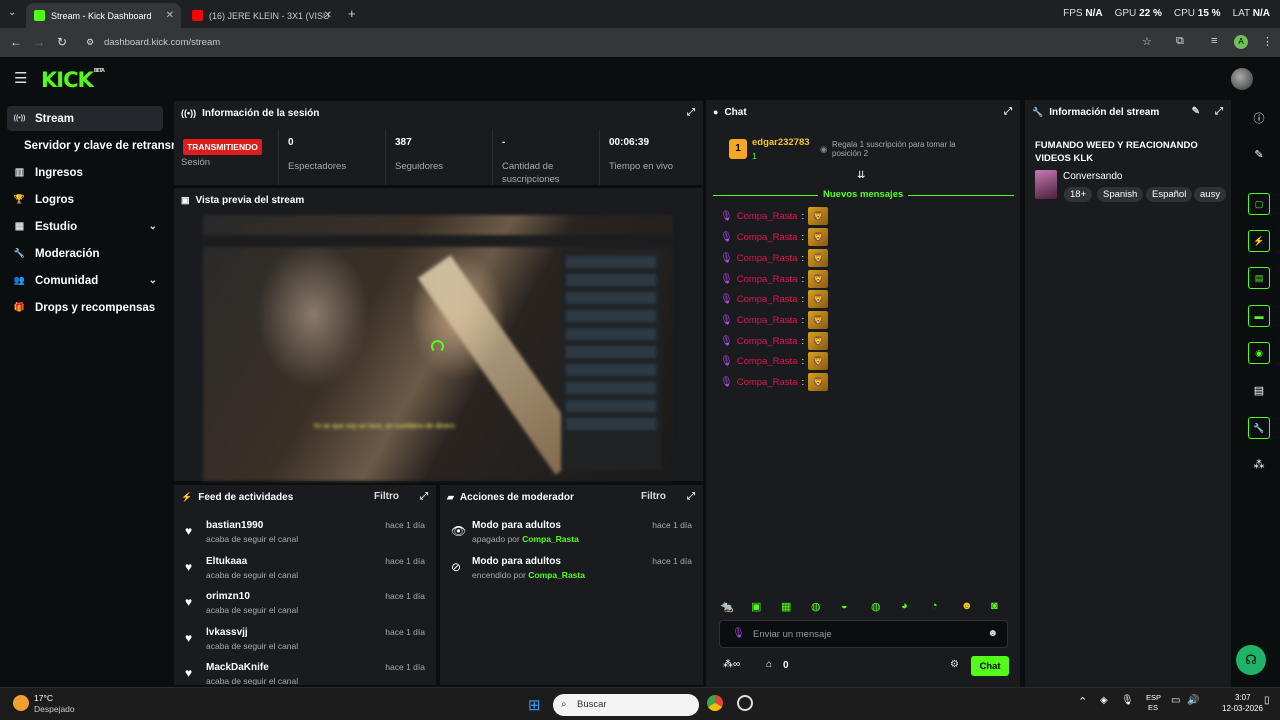 Image resolution: width=1280 pixels, height=720 pixels. Describe the element at coordinates (904, 606) in the screenshot. I see `emote-icon: ◕` at that location.